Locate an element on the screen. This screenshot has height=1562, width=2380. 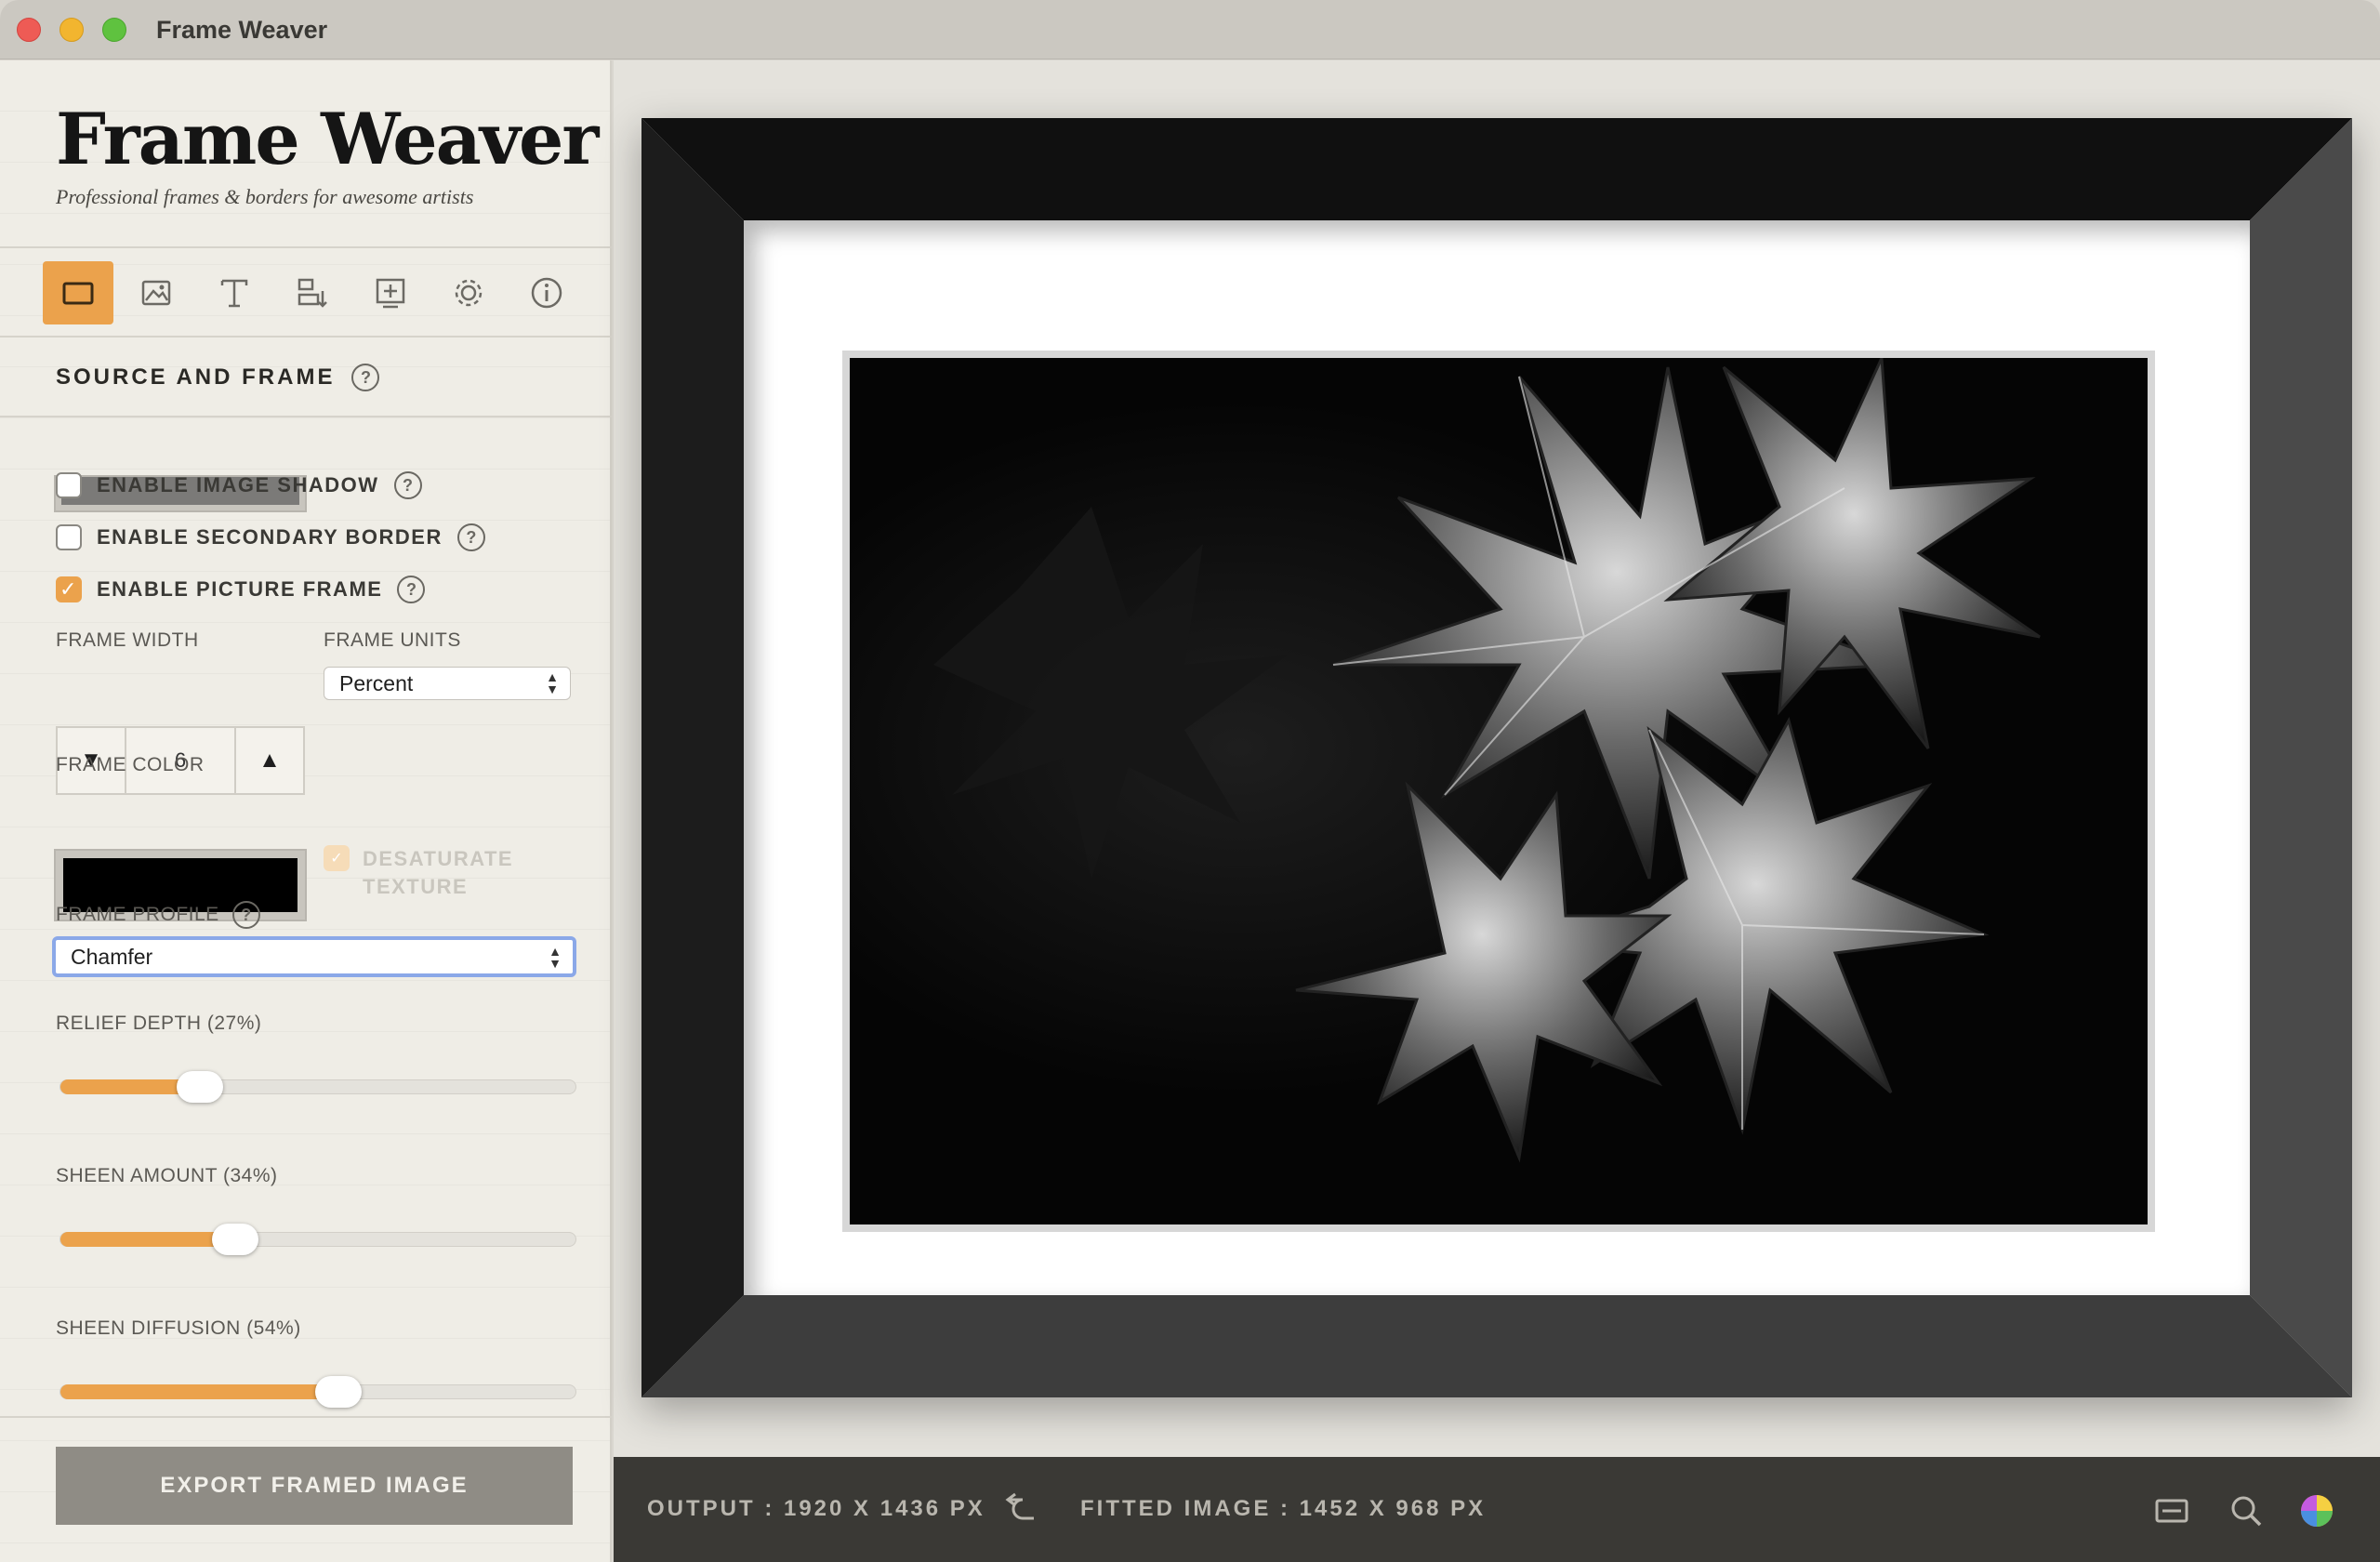
info-icon is located at coordinates (546, 293).